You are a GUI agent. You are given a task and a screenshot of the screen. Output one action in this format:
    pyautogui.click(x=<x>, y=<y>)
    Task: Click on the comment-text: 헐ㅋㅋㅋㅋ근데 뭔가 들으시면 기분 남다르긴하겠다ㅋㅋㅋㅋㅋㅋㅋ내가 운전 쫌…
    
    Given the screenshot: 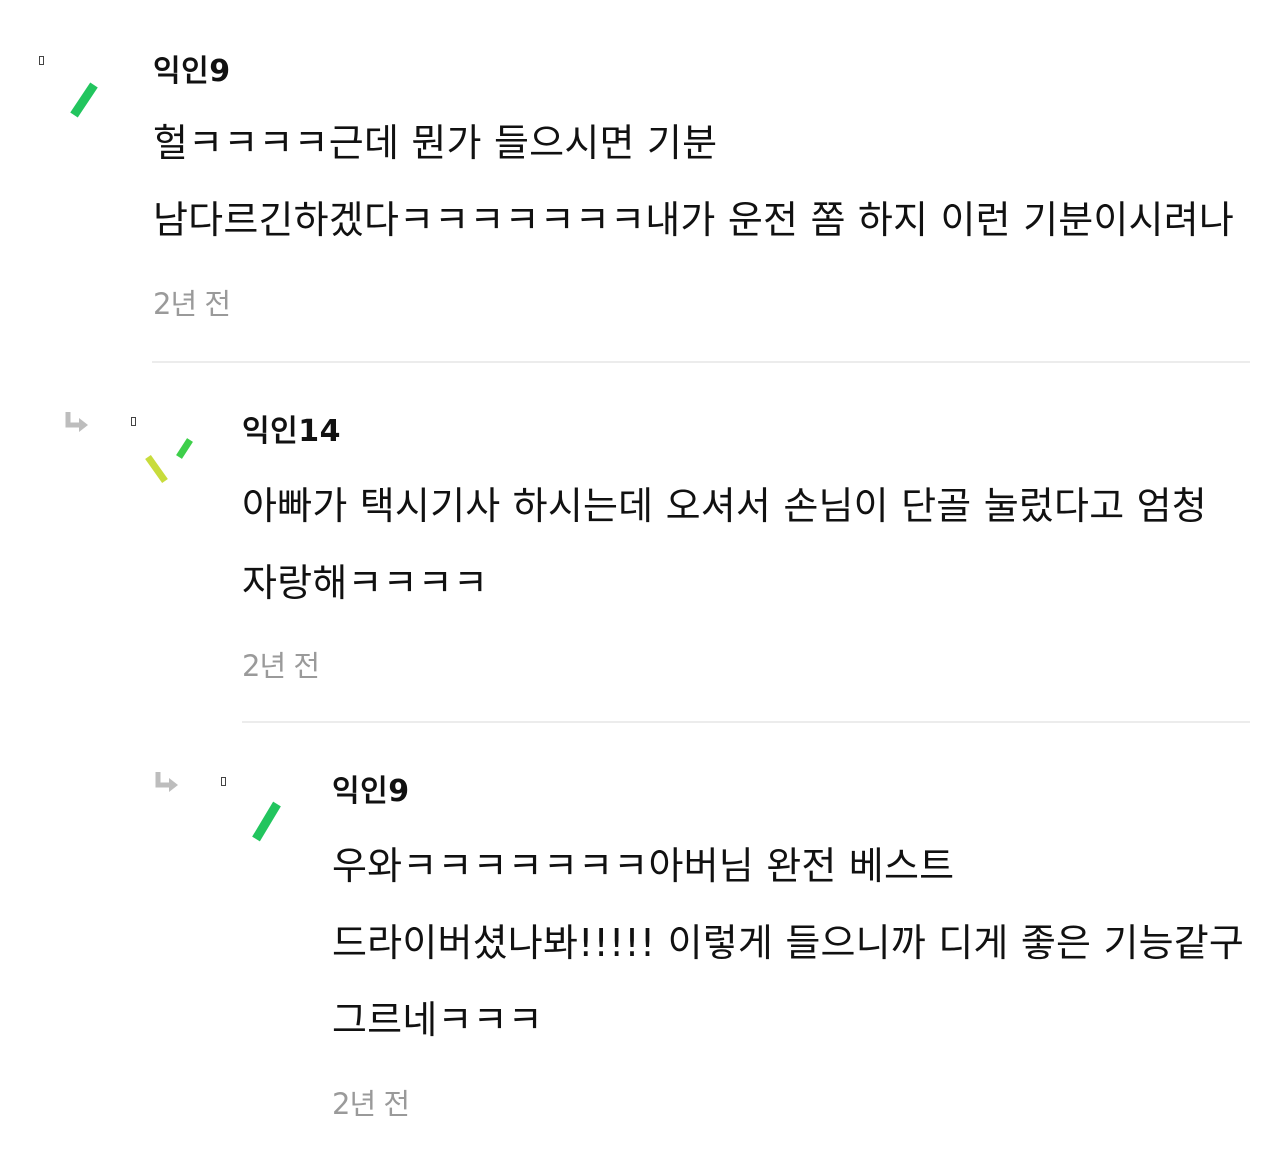 What is the action you would take?
    pyautogui.click(x=694, y=181)
    